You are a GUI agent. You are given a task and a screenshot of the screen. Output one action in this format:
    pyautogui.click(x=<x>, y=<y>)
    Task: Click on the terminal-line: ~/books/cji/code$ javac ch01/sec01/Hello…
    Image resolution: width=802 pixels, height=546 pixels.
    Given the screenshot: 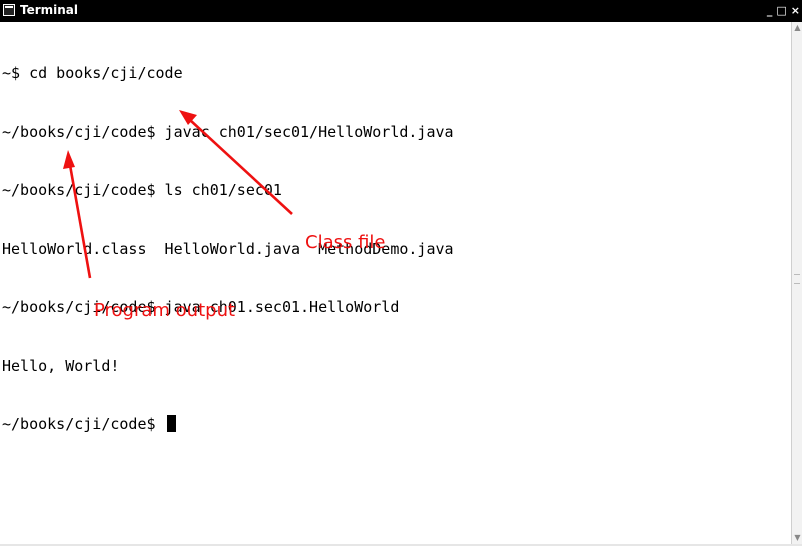 What is the action you would take?
    pyautogui.click(x=228, y=131)
    